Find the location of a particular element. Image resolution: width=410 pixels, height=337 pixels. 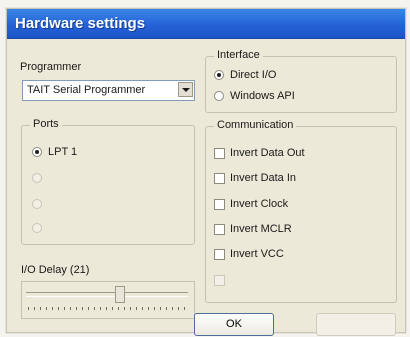

slider-track is located at coordinates (107, 294).